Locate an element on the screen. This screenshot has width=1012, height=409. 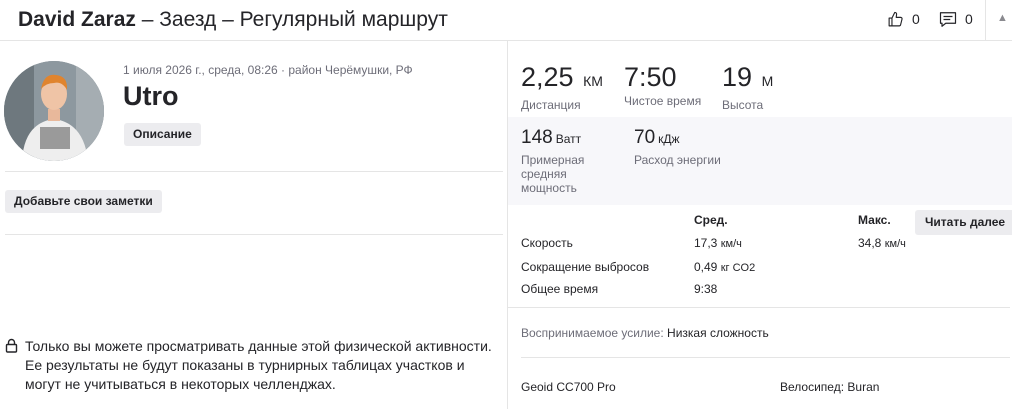
athlete-avatar is located at coordinates (54, 111).